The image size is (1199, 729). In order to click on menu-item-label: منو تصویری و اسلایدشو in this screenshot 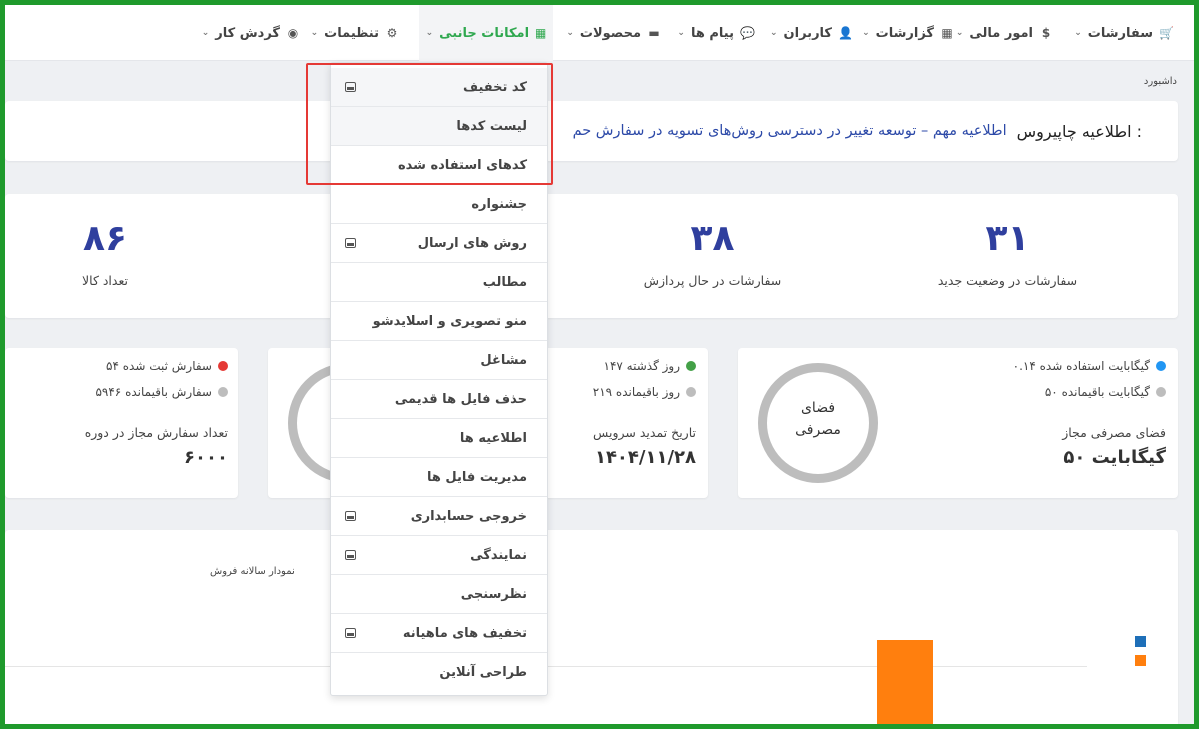, I will do `click(449, 321)`.